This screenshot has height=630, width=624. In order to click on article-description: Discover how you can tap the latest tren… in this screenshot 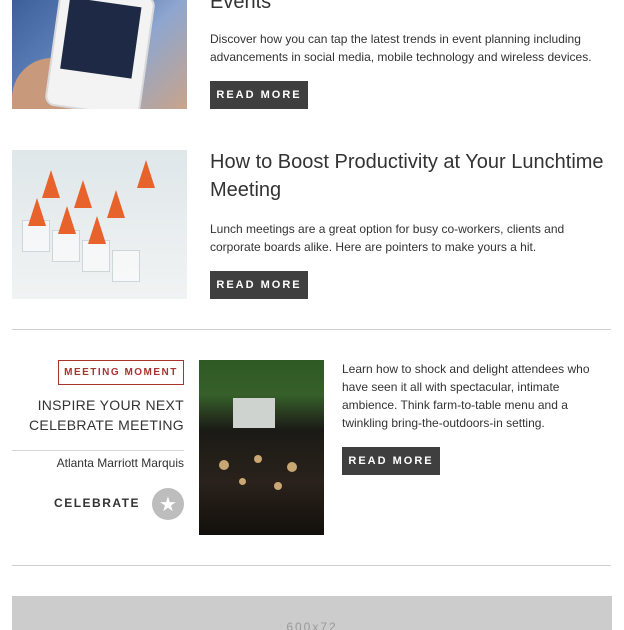, I will do `click(401, 48)`.